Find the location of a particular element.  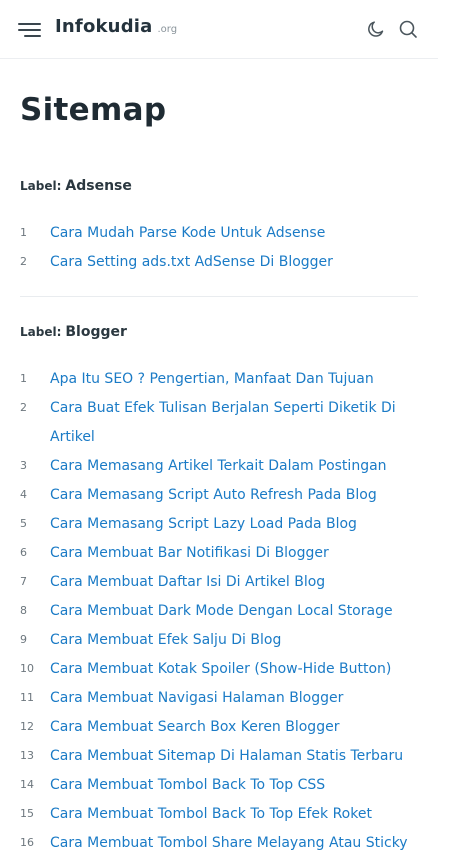

post-link: Cara Membuat Daftar Isi Di Artikel Blog is located at coordinates (187, 582).